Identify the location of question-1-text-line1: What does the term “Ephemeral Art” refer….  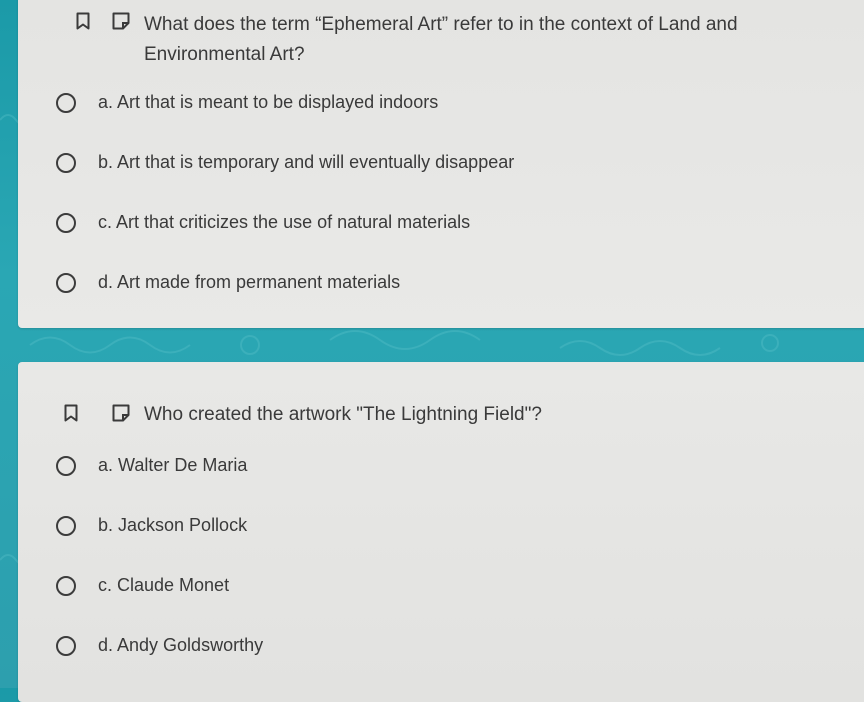
(441, 24).